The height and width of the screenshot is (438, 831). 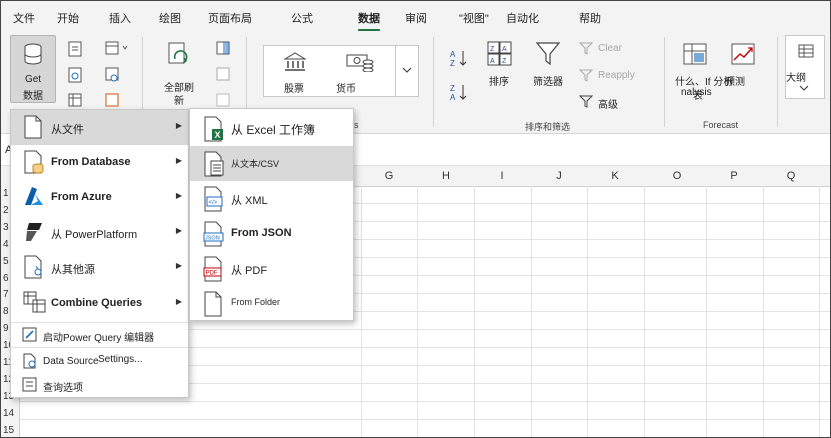 I want to click on power-platform-icon, so click(x=34, y=232).